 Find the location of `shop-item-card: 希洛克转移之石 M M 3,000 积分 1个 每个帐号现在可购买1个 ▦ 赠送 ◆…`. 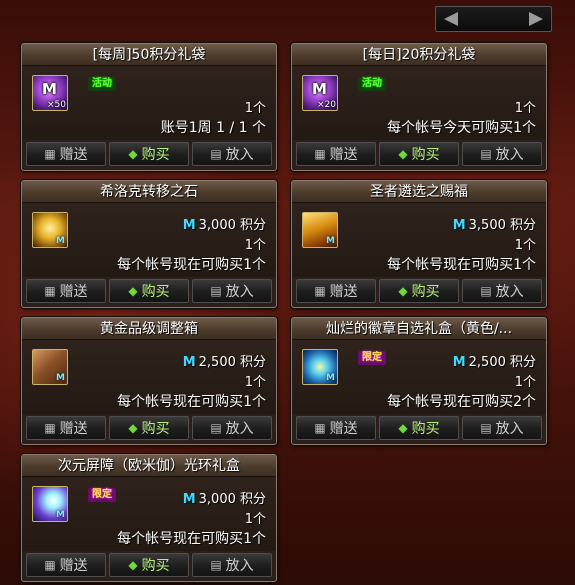

shop-item-card: 希洛克转移之石 M M 3,000 积分 1个 每个帐号现在可购买1个 ▦ 赠送 ◆… is located at coordinates (149, 244).